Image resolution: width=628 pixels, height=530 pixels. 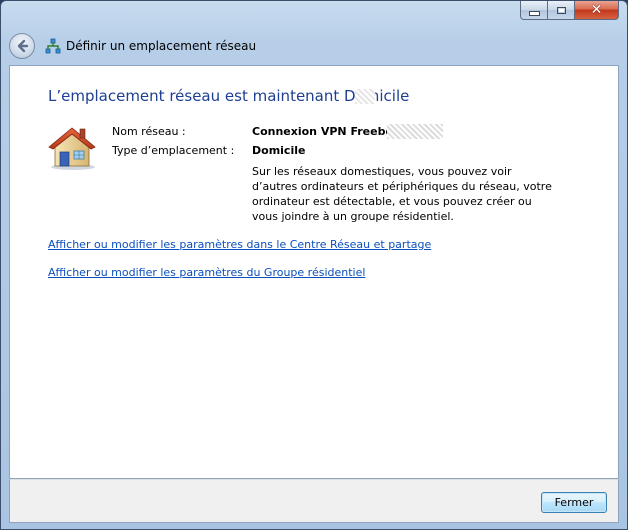 I want to click on close-window-button: ✕, so click(x=596, y=10).